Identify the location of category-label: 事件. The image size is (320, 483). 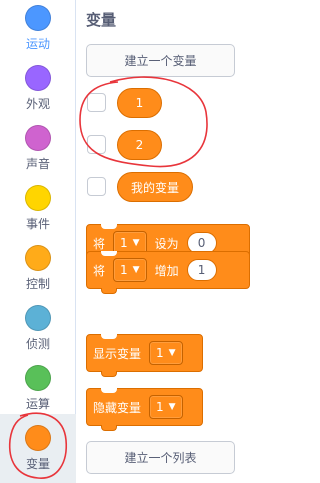
(37, 224).